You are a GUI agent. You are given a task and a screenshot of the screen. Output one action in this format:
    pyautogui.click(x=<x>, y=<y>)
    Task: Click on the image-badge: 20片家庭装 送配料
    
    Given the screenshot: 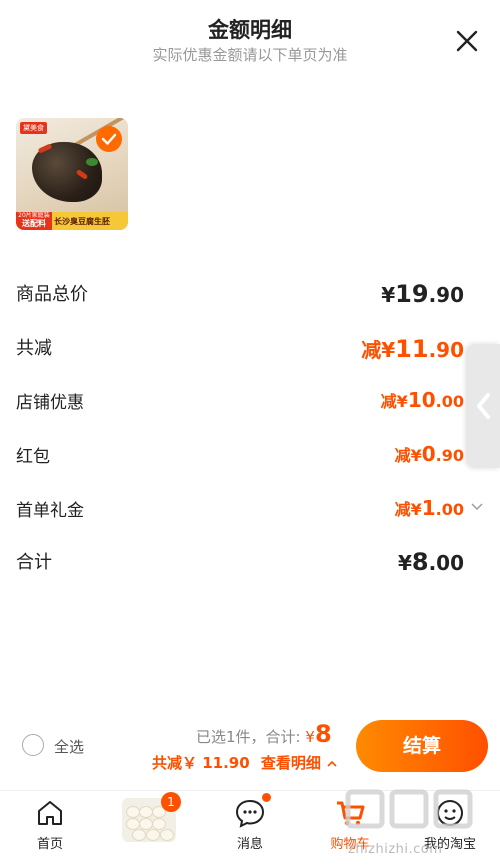 What is the action you would take?
    pyautogui.click(x=34, y=221)
    